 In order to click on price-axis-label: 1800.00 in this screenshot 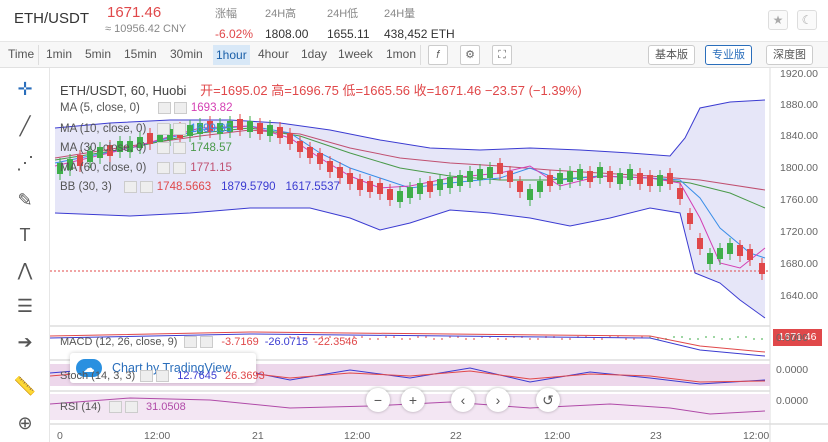, I will do `click(799, 168)`.